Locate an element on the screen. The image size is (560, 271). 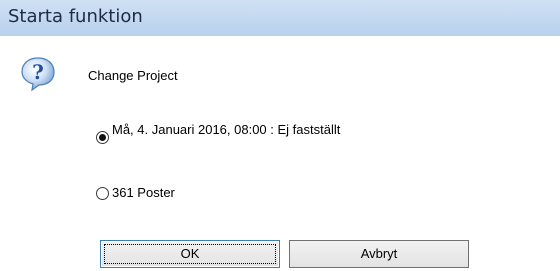
radio-button-selected is located at coordinates (102, 137).